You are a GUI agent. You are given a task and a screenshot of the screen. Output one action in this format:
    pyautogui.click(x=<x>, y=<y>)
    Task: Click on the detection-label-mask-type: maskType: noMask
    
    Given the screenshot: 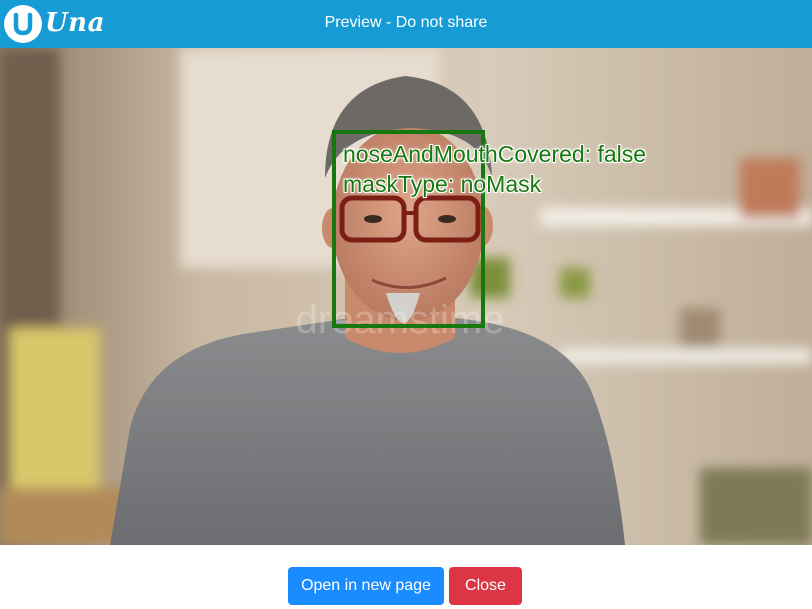 What is the action you would take?
    pyautogui.click(x=442, y=184)
    